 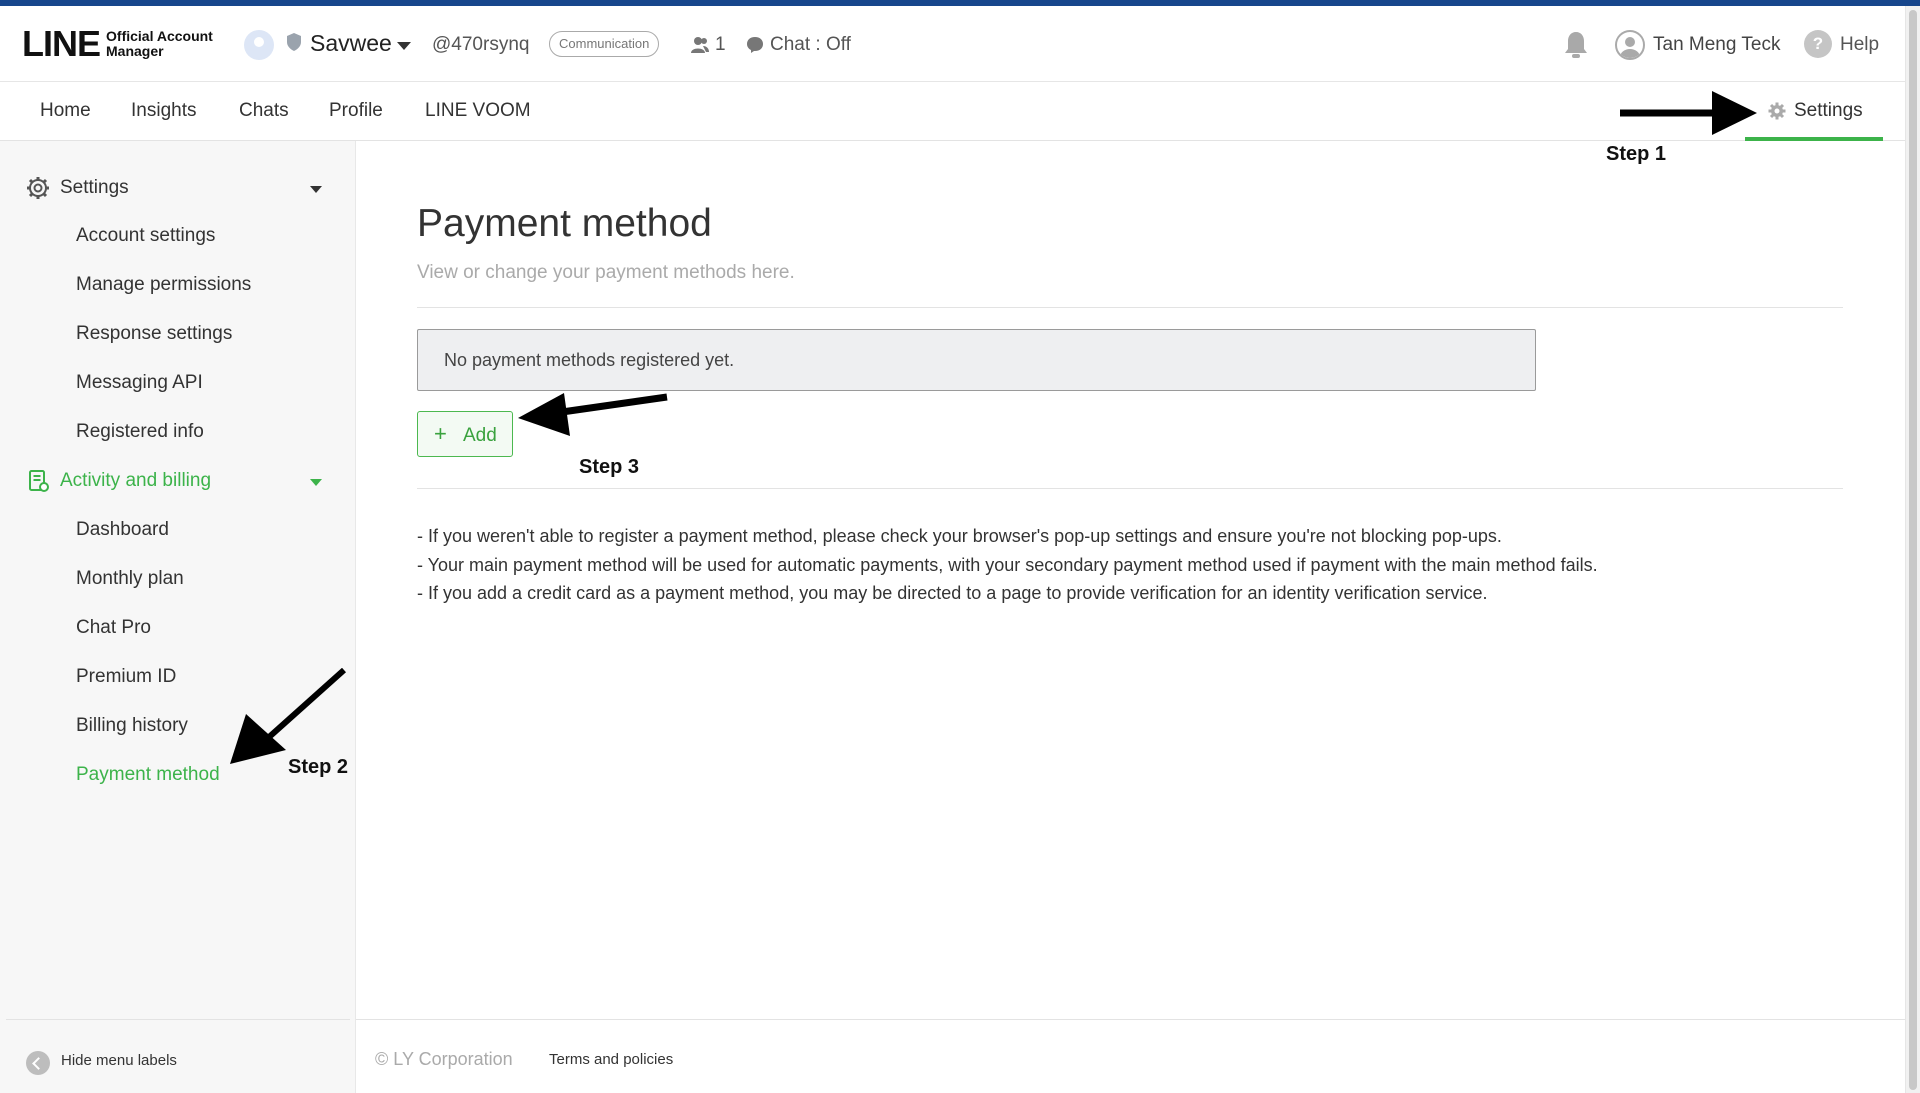 I want to click on user-name: Tan Meng Teck, so click(x=1716, y=45).